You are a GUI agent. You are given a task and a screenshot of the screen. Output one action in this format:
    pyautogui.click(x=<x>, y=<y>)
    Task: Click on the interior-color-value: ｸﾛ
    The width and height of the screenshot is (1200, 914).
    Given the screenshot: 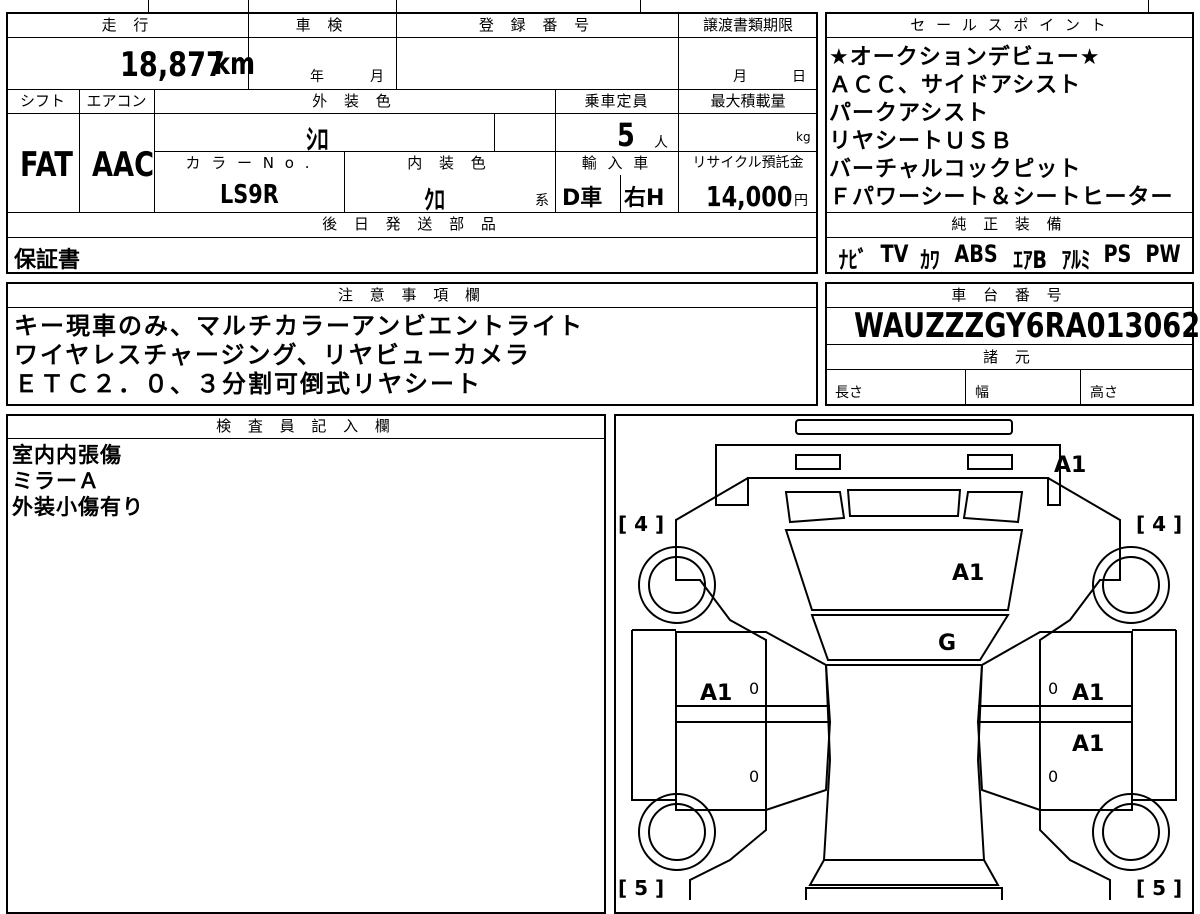 What is the action you would take?
    pyautogui.click(x=434, y=201)
    